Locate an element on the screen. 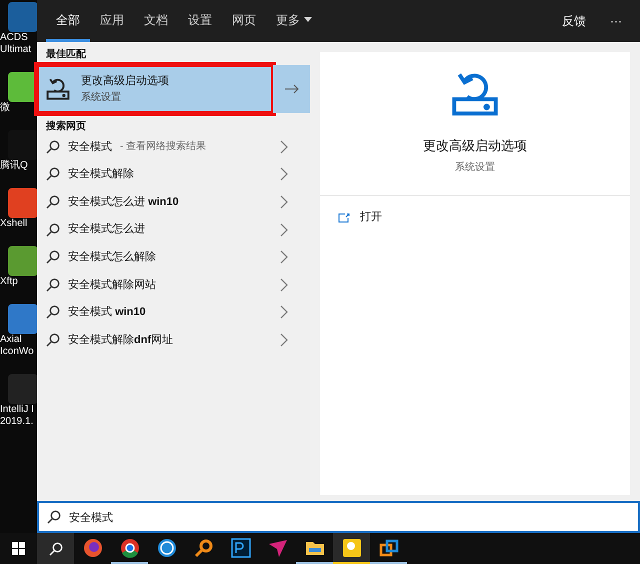 The height and width of the screenshot is (564, 640). web-search-item: 安全模式解除网站 is located at coordinates (173, 284).